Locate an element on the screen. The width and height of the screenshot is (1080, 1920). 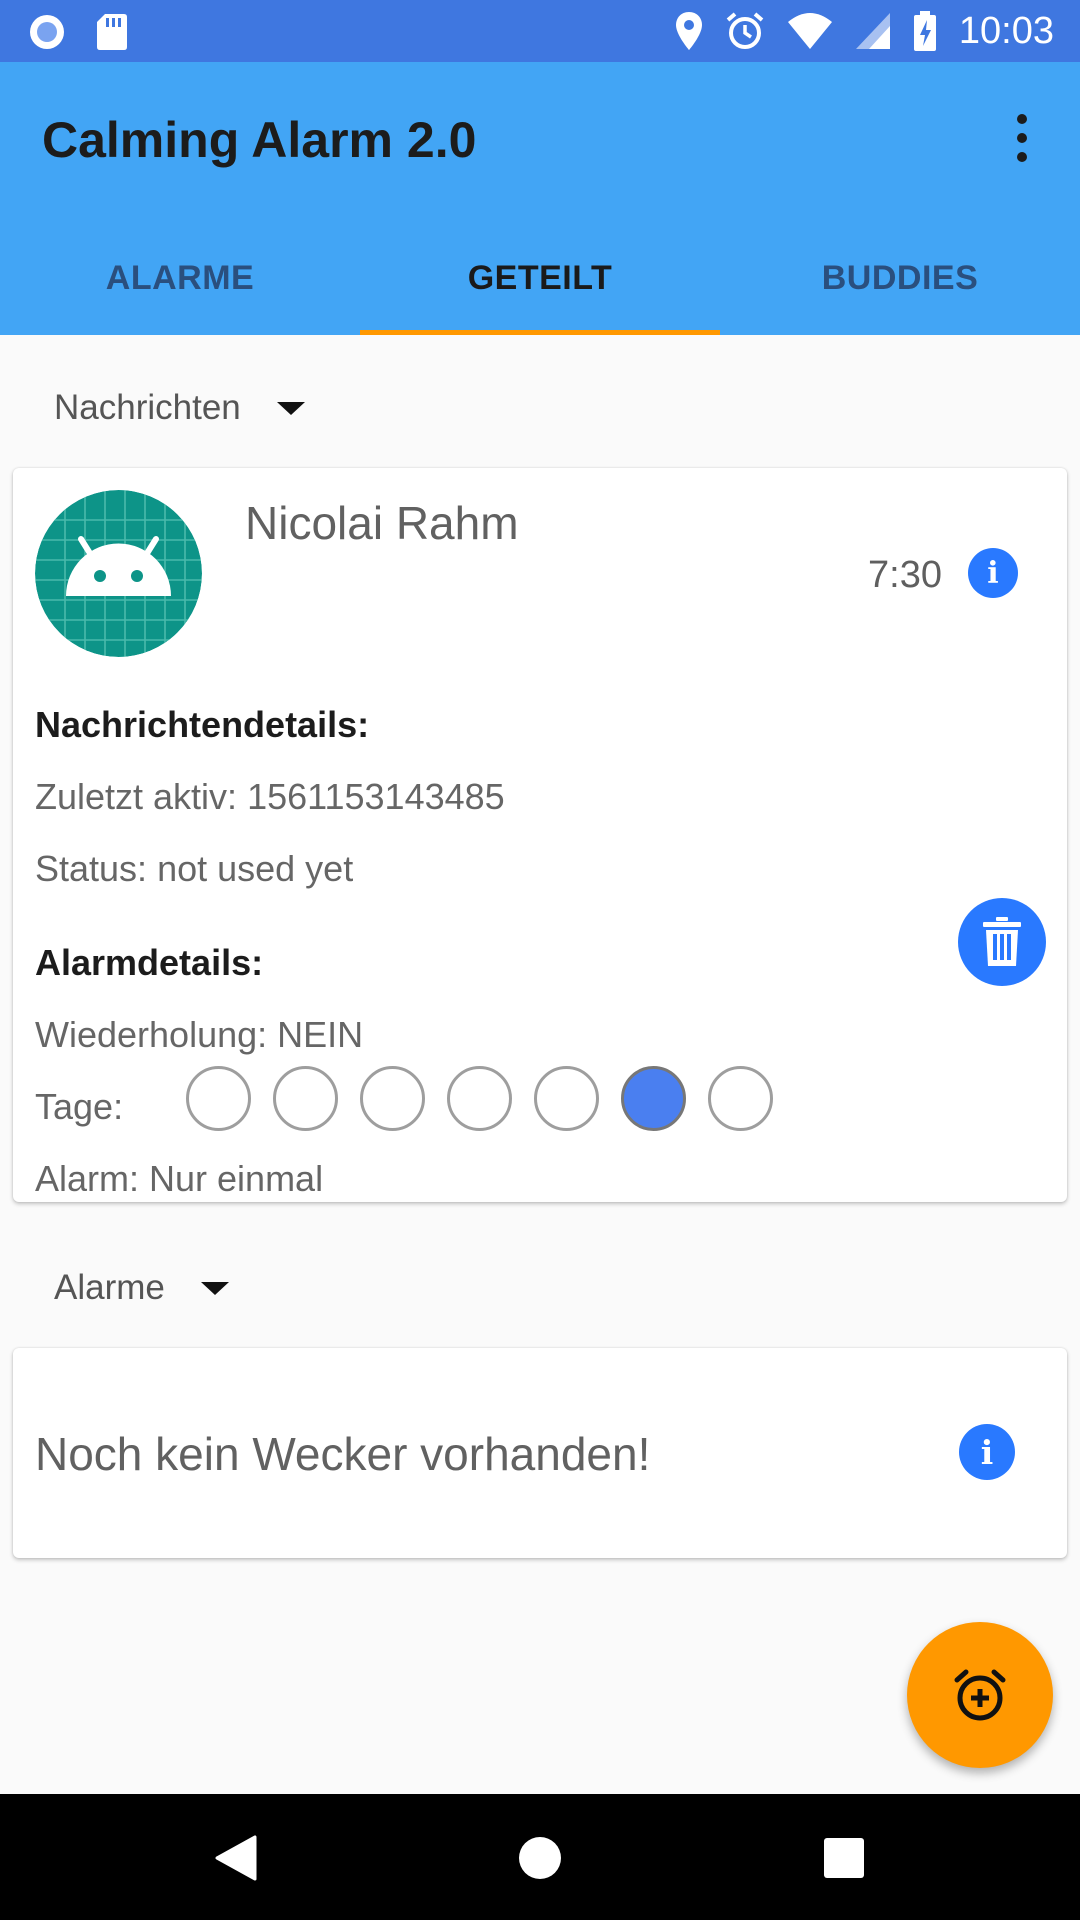
sender-name: Nicolai Rahm is located at coordinates (382, 523).